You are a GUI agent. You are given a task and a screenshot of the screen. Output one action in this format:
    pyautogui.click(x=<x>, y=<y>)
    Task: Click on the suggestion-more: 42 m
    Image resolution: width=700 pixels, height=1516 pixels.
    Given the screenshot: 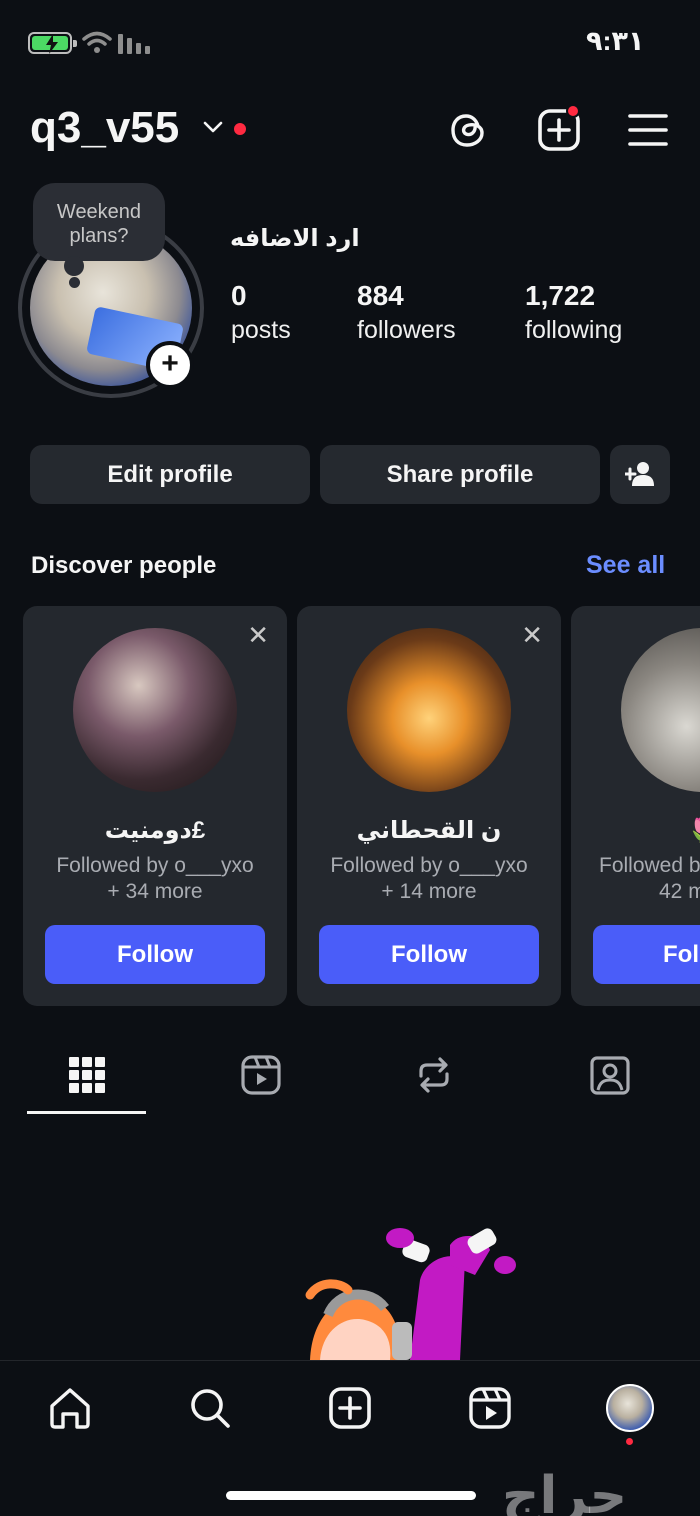 What is the action you would take?
    pyautogui.click(x=679, y=891)
    